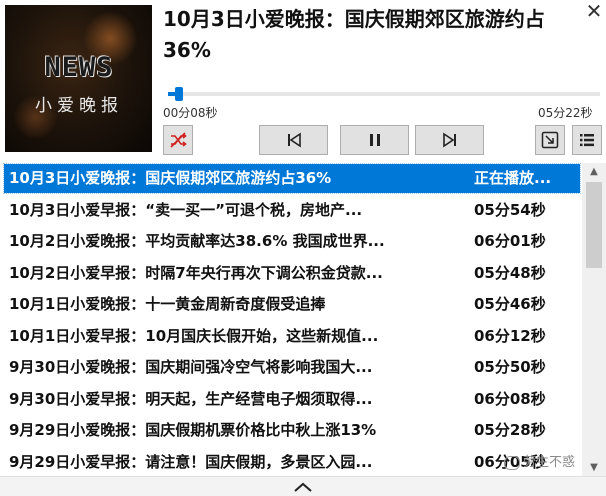 The width and height of the screenshot is (606, 496). I want to click on collapse-button, so click(303, 486).